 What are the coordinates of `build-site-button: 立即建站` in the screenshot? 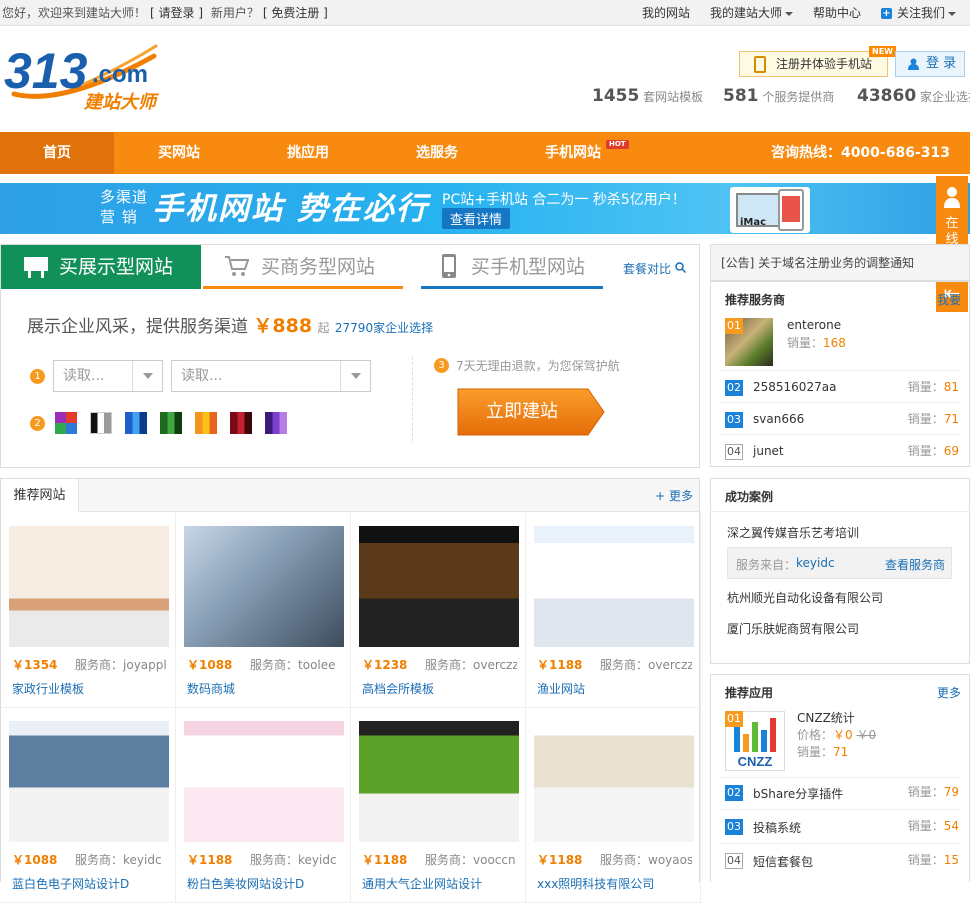 It's located at (531, 412).